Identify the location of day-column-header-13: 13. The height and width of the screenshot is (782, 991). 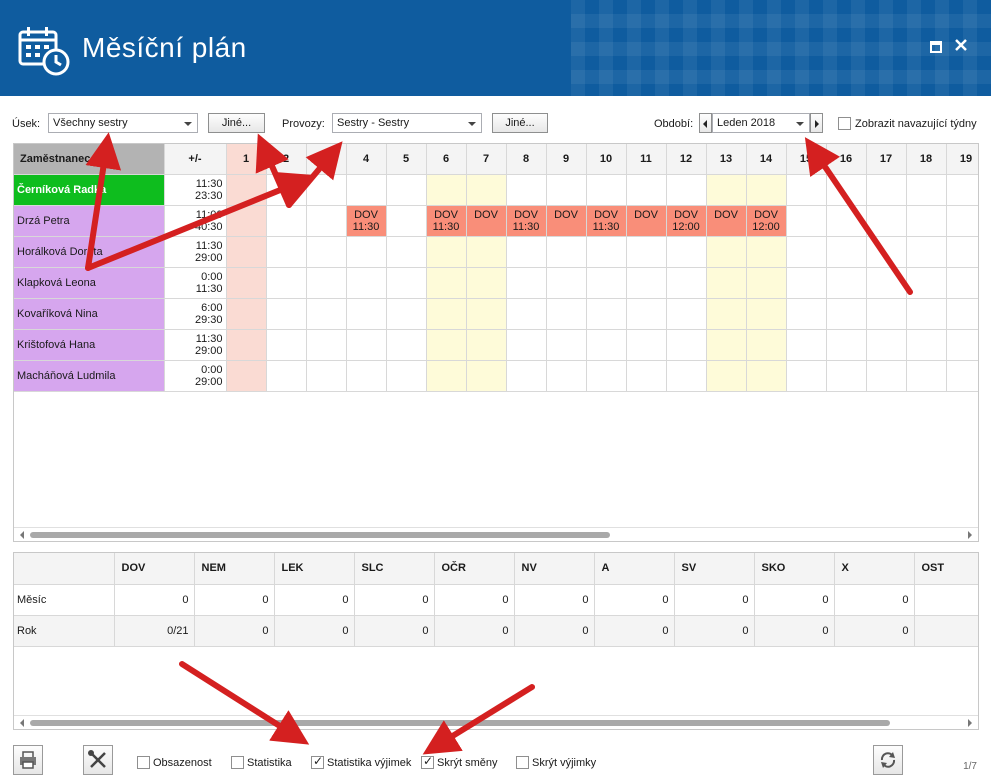
(726, 159).